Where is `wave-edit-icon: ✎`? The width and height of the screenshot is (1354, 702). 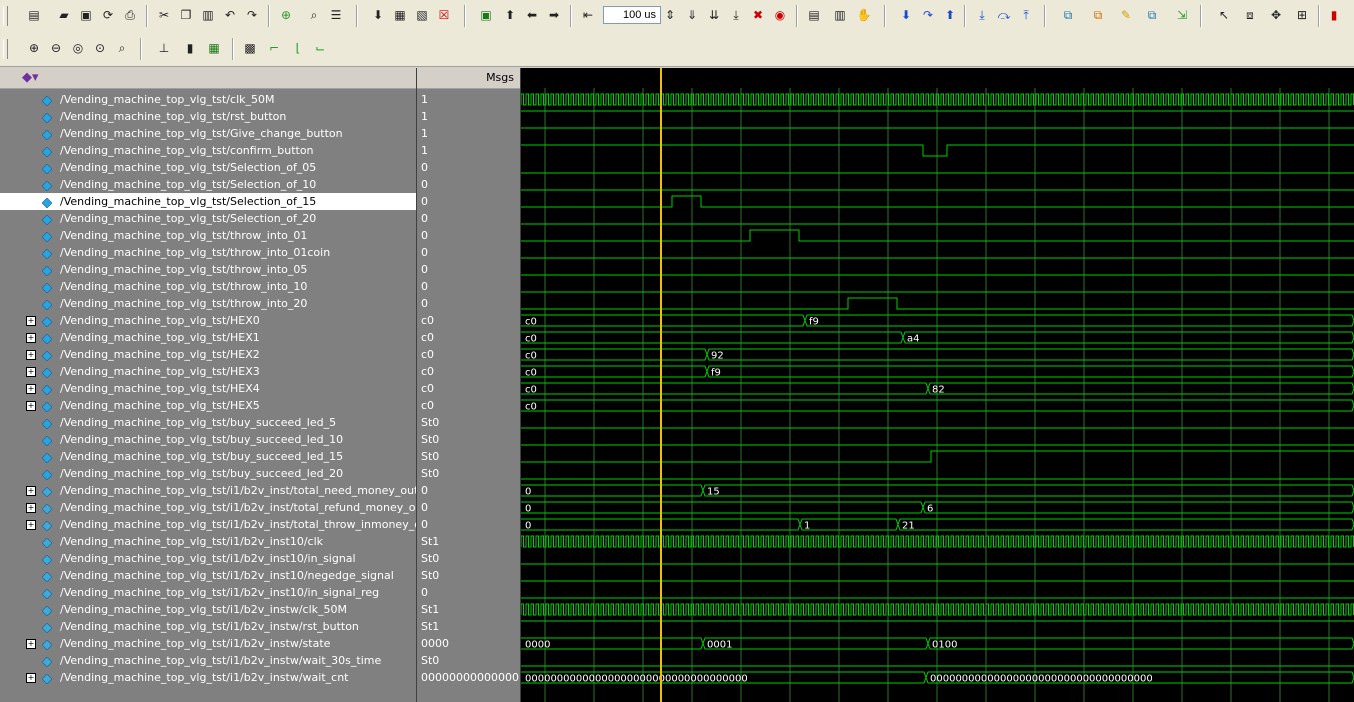 wave-edit-icon: ✎ is located at coordinates (1126, 15).